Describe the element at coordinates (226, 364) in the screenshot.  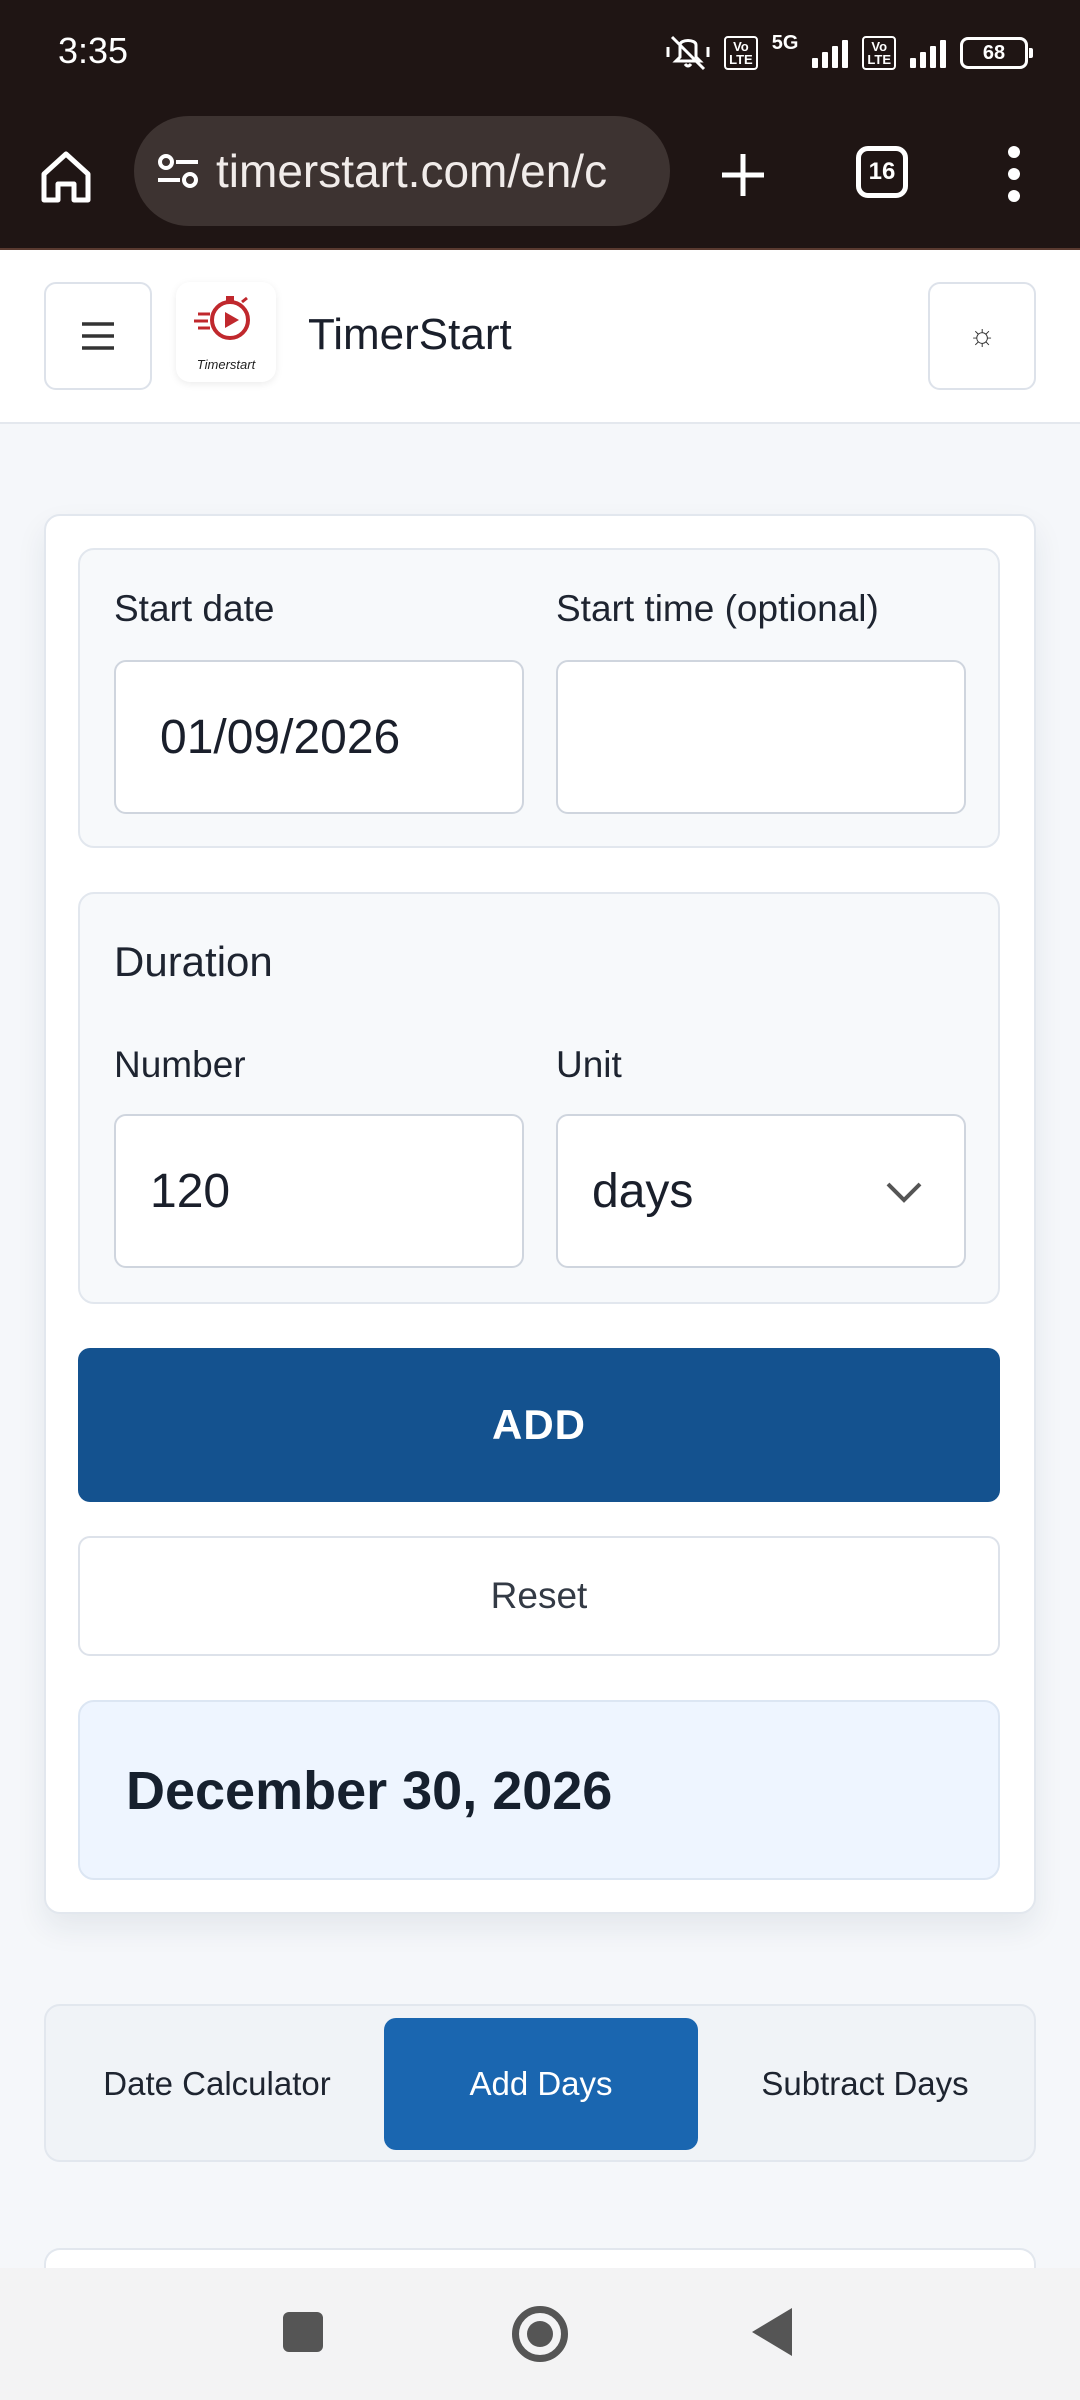
I see `logo-text: Timerstart` at that location.